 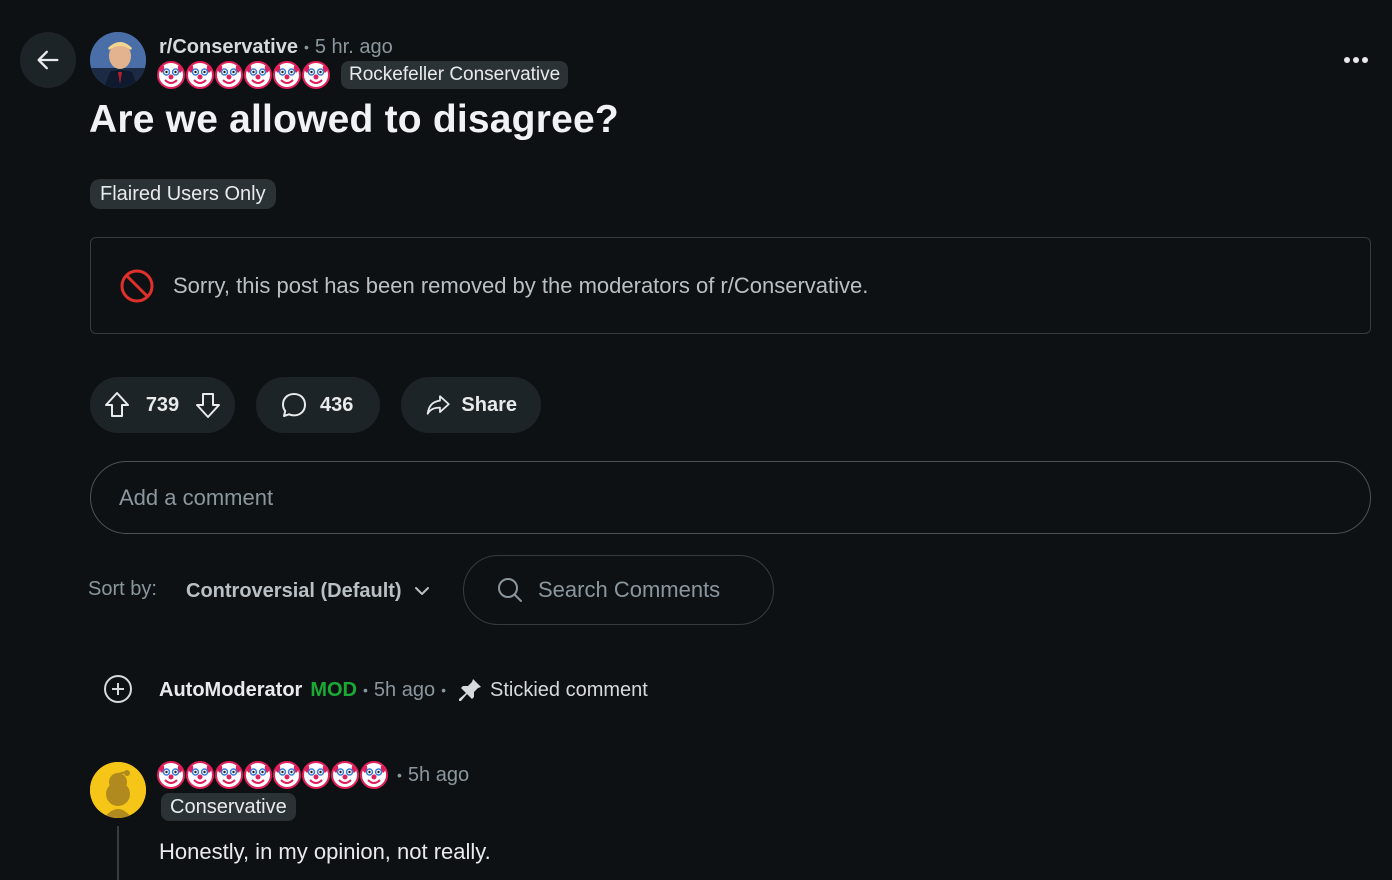 What do you see at coordinates (730, 497) in the screenshot?
I see `add-comment-input: Add a comment` at bounding box center [730, 497].